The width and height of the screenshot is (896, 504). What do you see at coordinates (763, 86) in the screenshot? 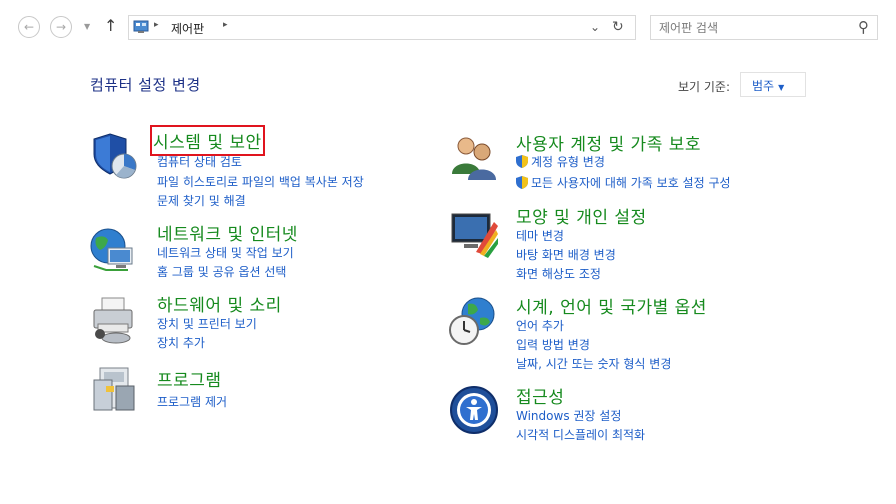
I see `view-by-value: 범주` at bounding box center [763, 86].